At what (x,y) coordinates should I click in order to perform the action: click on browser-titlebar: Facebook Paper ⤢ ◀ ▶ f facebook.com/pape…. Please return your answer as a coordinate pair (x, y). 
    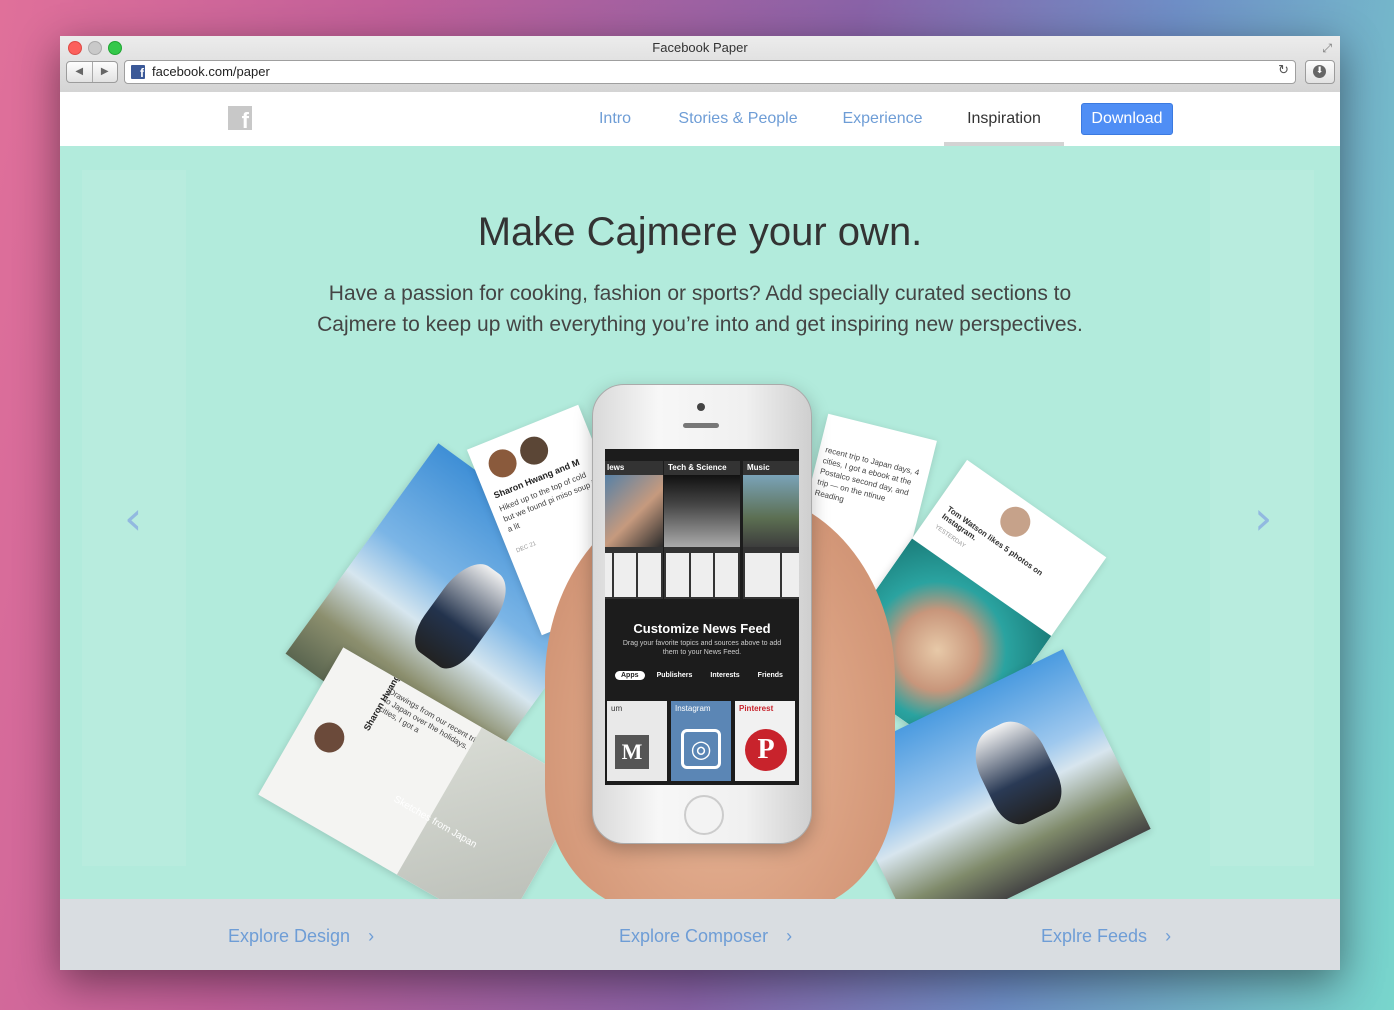
    Looking at the image, I should click on (700, 64).